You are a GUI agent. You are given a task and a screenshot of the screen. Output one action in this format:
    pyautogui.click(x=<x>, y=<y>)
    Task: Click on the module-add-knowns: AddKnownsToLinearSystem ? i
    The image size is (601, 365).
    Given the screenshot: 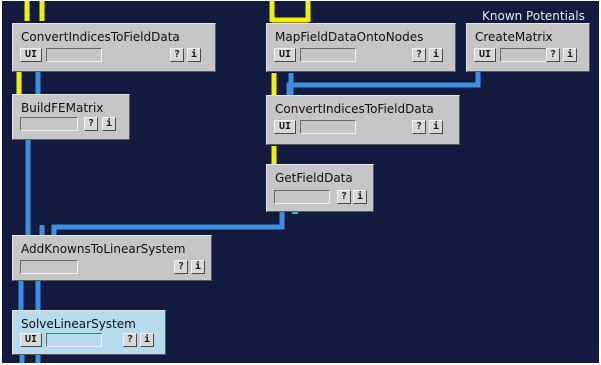 What is the action you would take?
    pyautogui.click(x=112, y=258)
    